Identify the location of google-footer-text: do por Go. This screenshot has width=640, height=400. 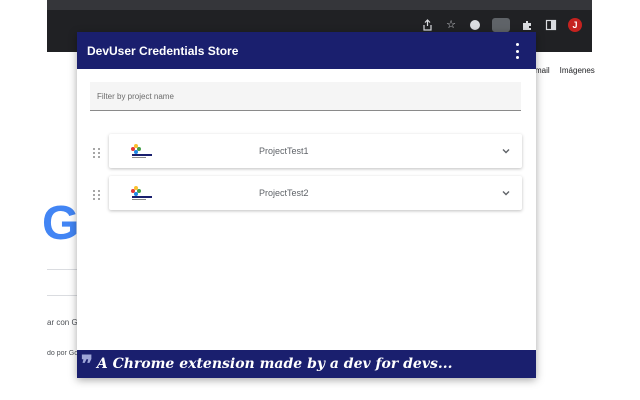
(62, 353).